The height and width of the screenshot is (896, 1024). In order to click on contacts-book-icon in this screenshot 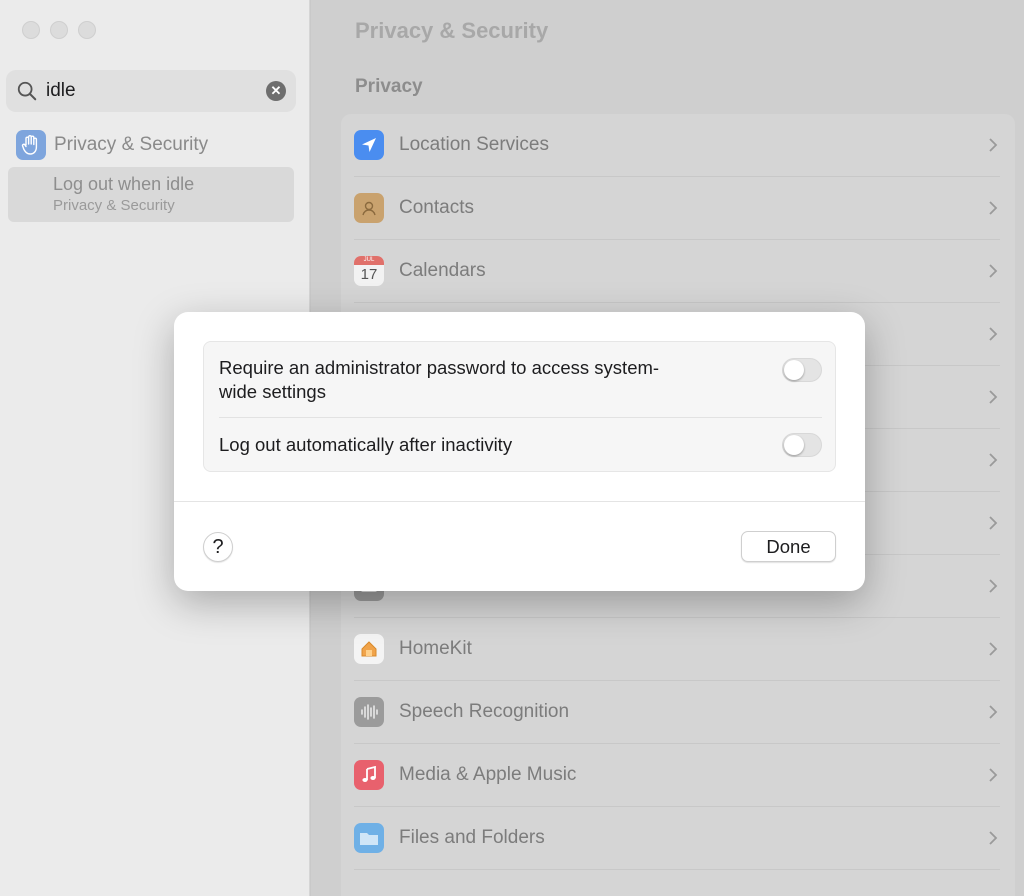, I will do `click(369, 208)`.